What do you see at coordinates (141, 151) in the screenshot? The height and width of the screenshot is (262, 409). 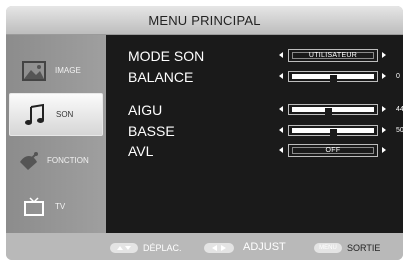 I see `setting-label: AVL` at bounding box center [141, 151].